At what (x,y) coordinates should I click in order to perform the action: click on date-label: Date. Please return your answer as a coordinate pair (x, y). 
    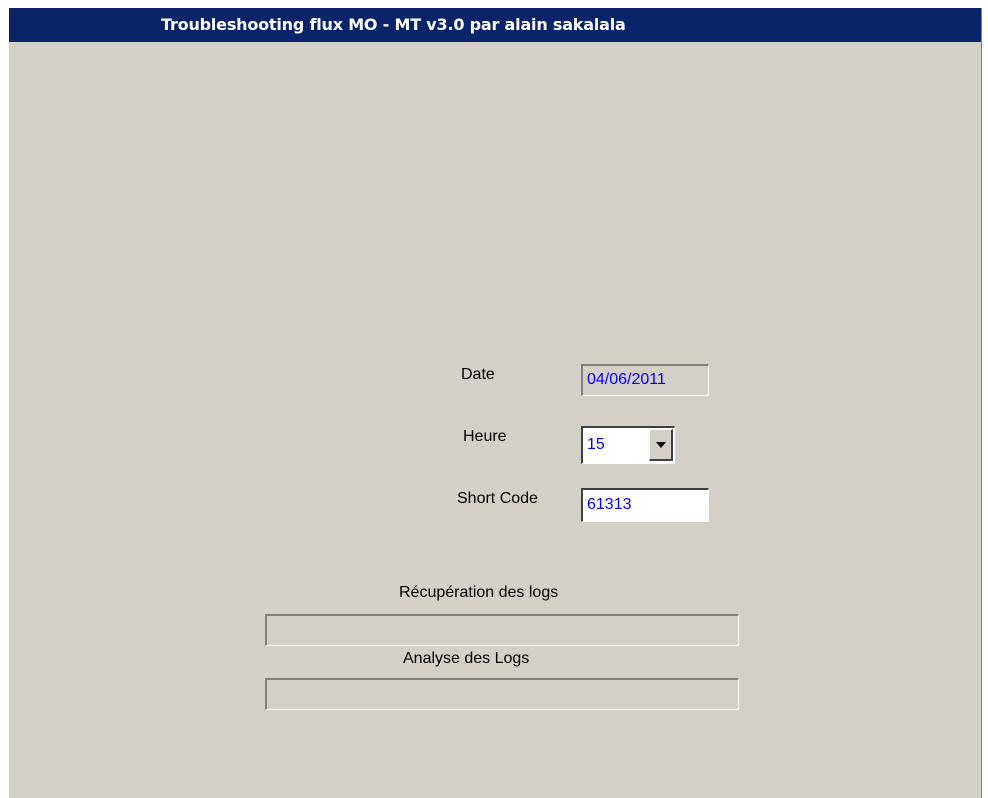
    Looking at the image, I should click on (478, 374).